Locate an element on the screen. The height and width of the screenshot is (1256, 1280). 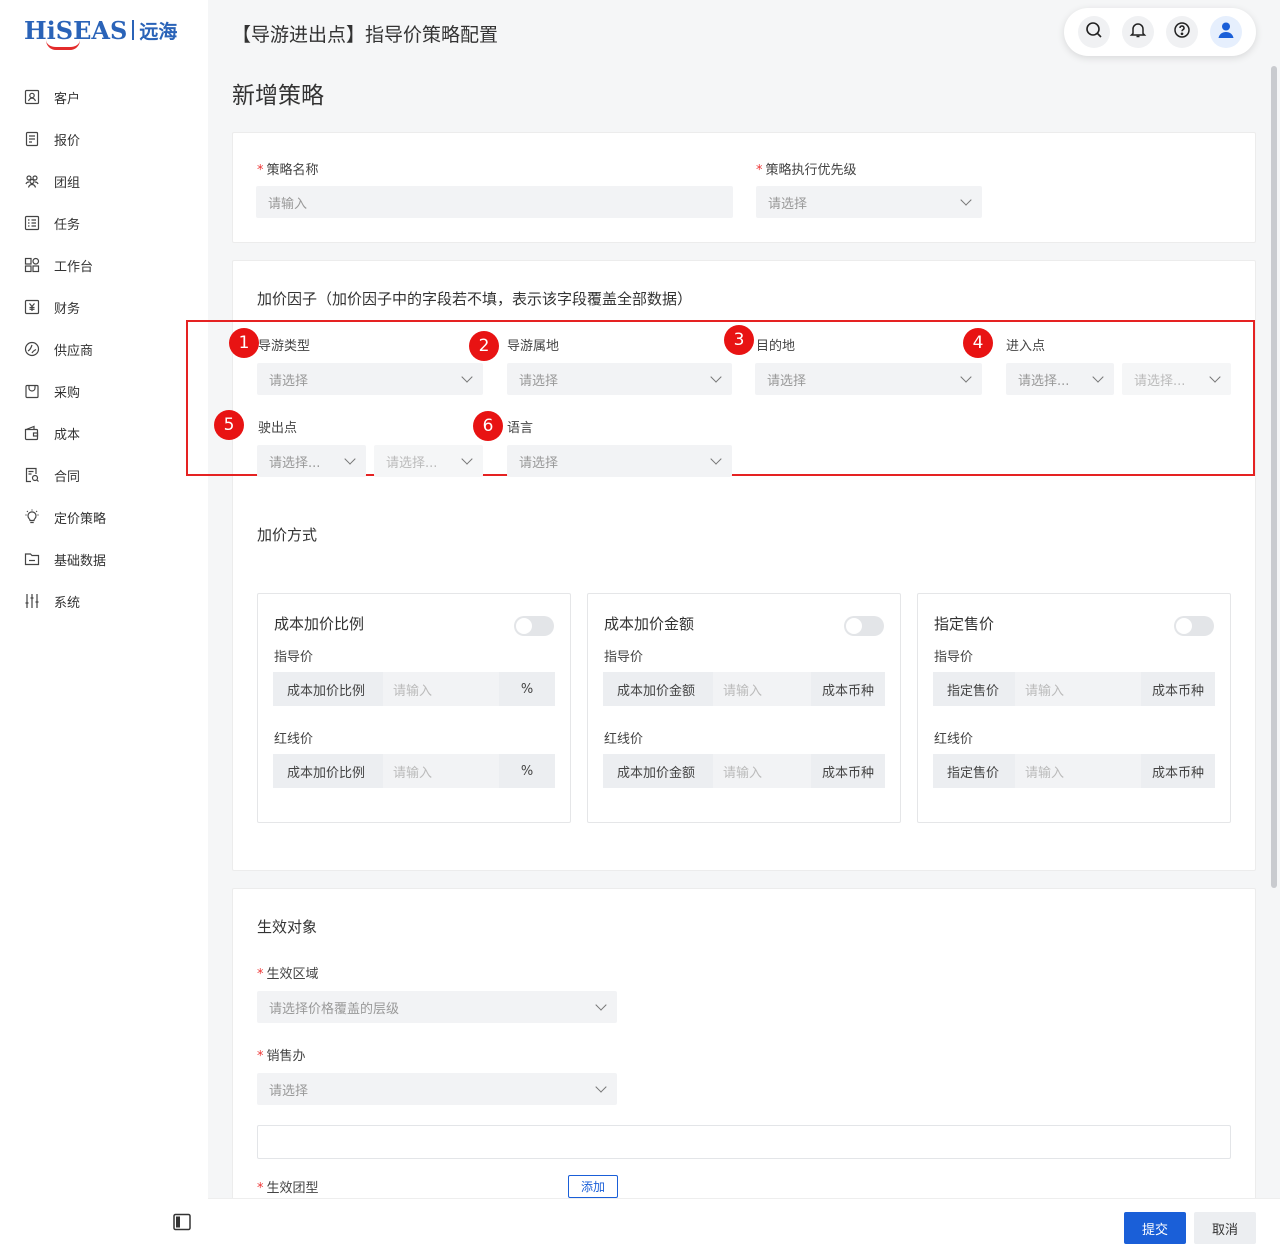
sidebar-item-customer: 客户 is located at coordinates (104, 97).